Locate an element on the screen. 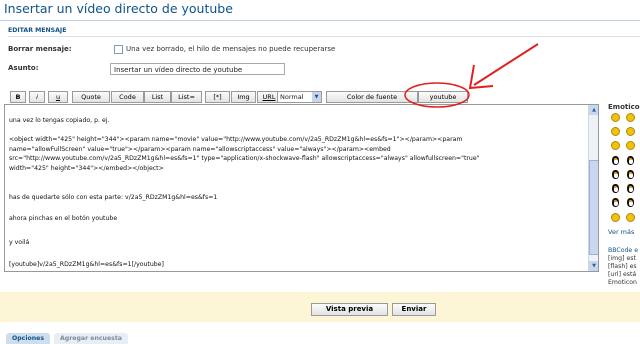  list-item-button: [*] is located at coordinates (217, 97).